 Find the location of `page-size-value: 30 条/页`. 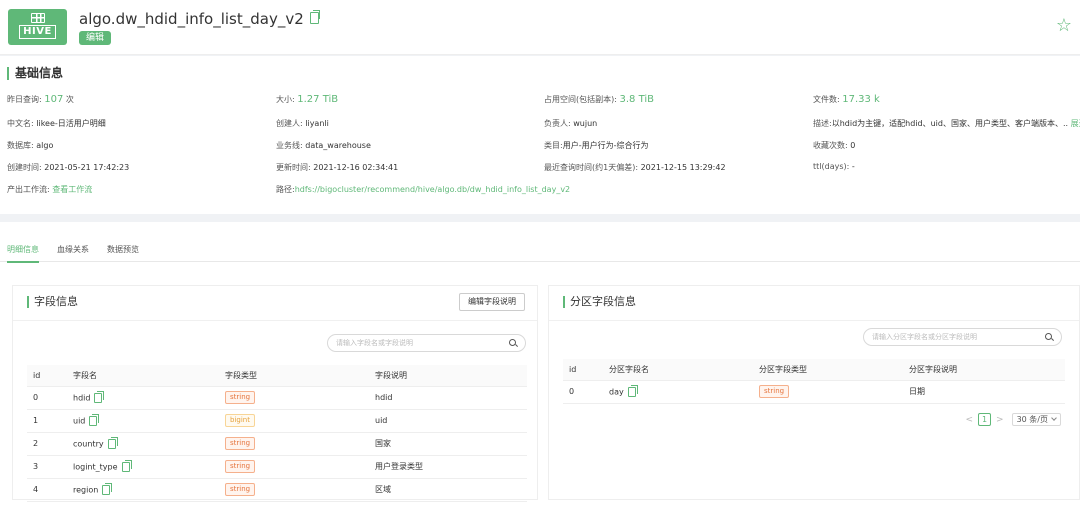

page-size-value: 30 条/页 is located at coordinates (1032, 419).